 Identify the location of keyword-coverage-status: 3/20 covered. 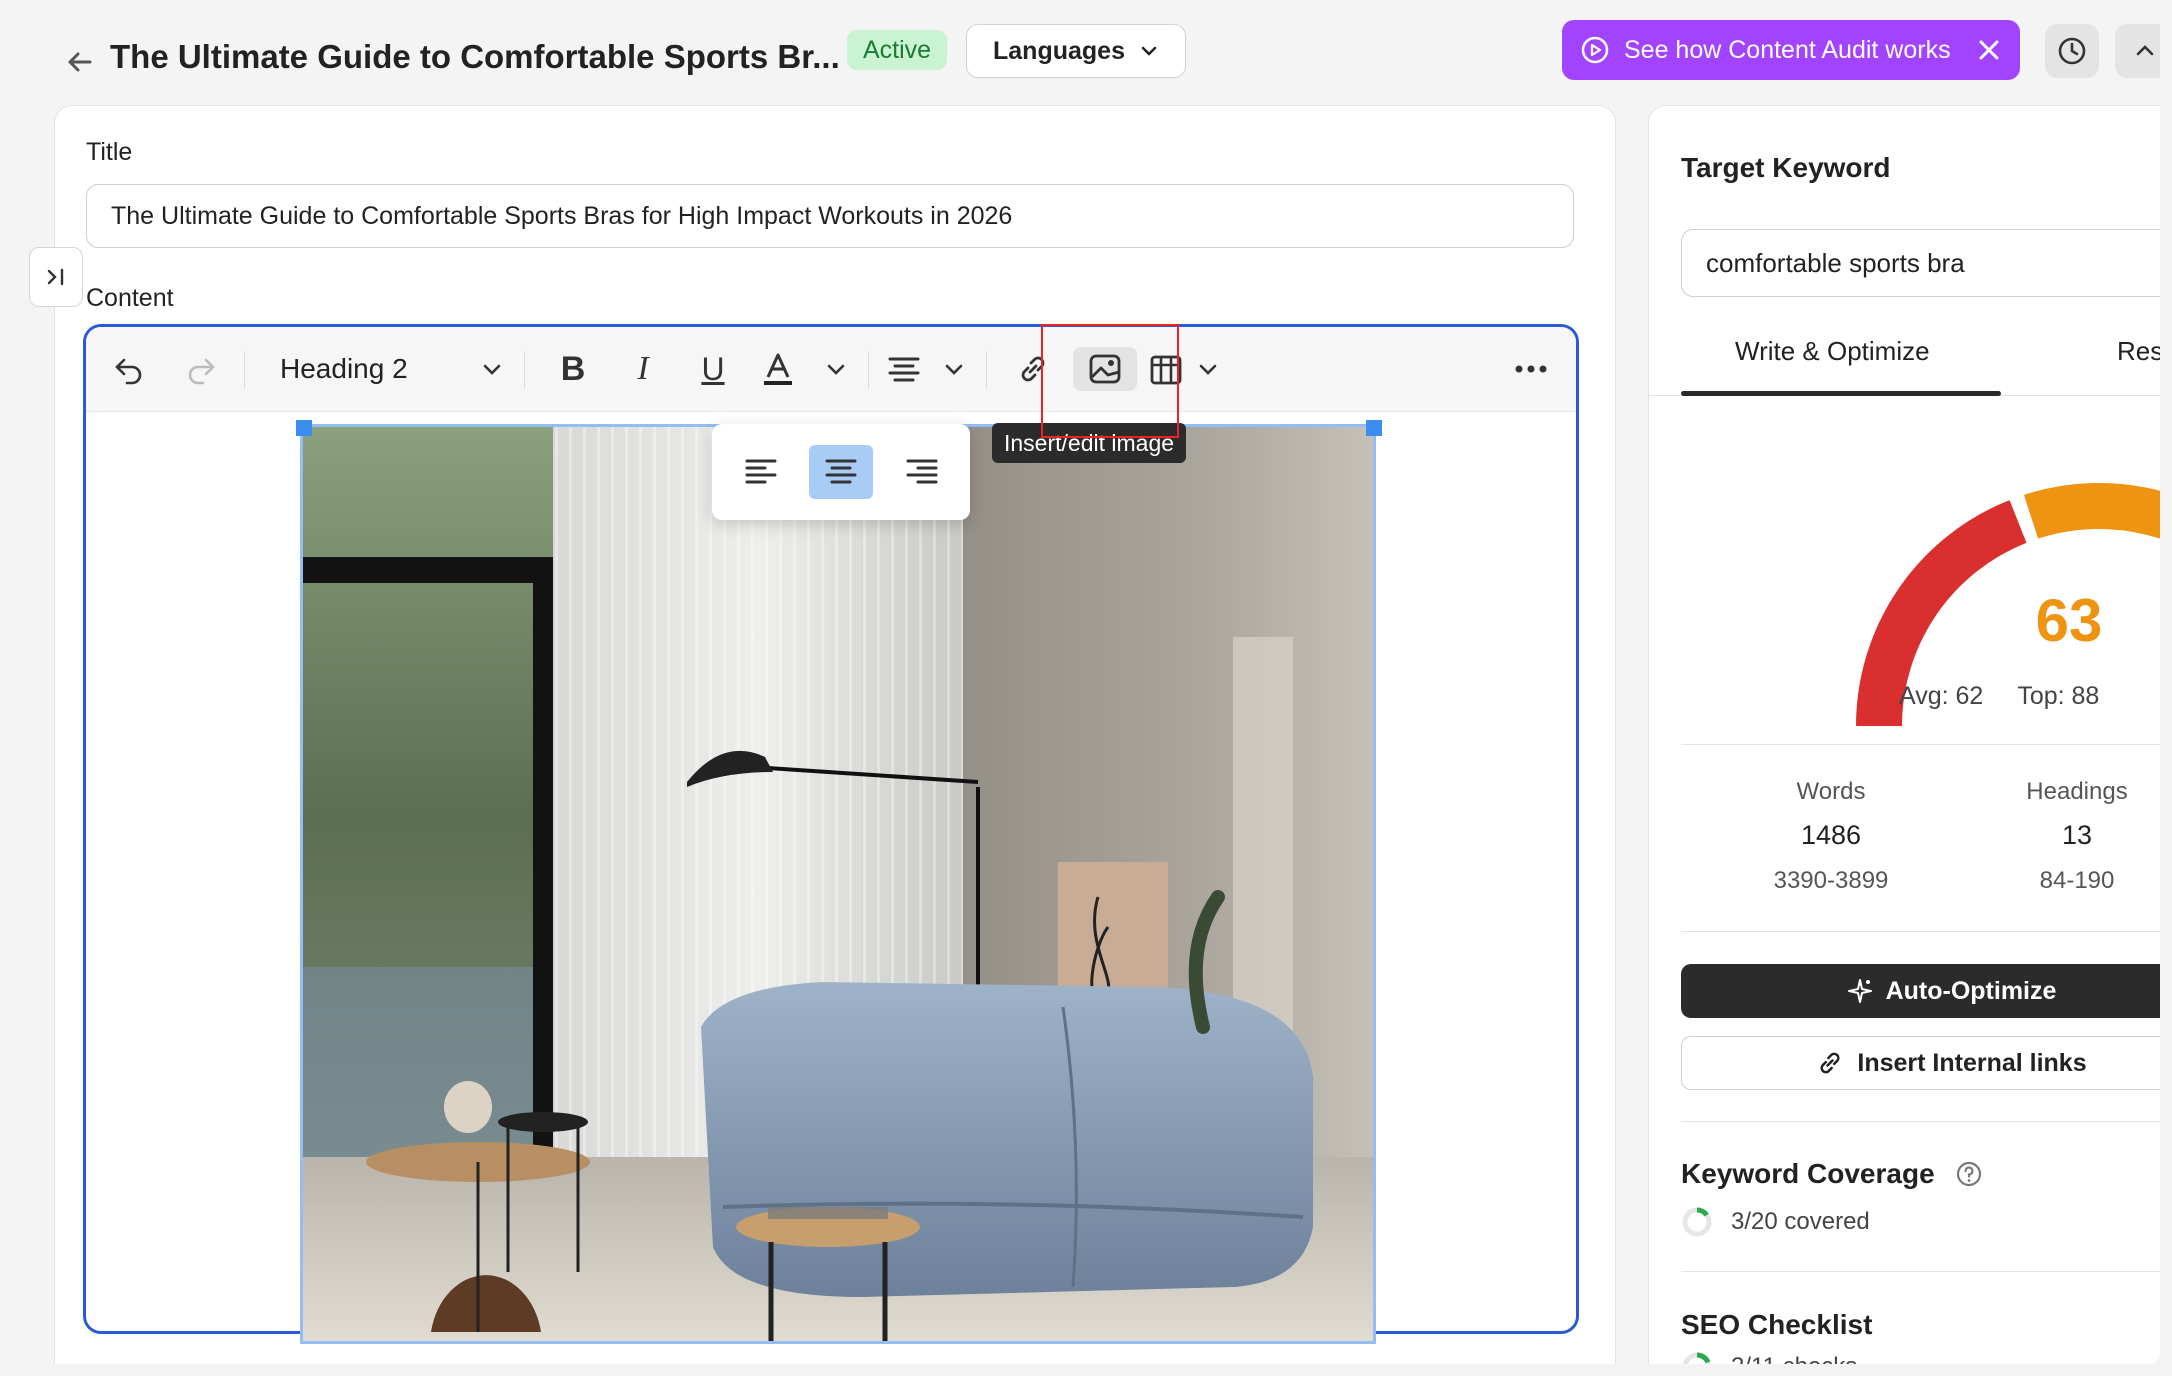
(1775, 1222).